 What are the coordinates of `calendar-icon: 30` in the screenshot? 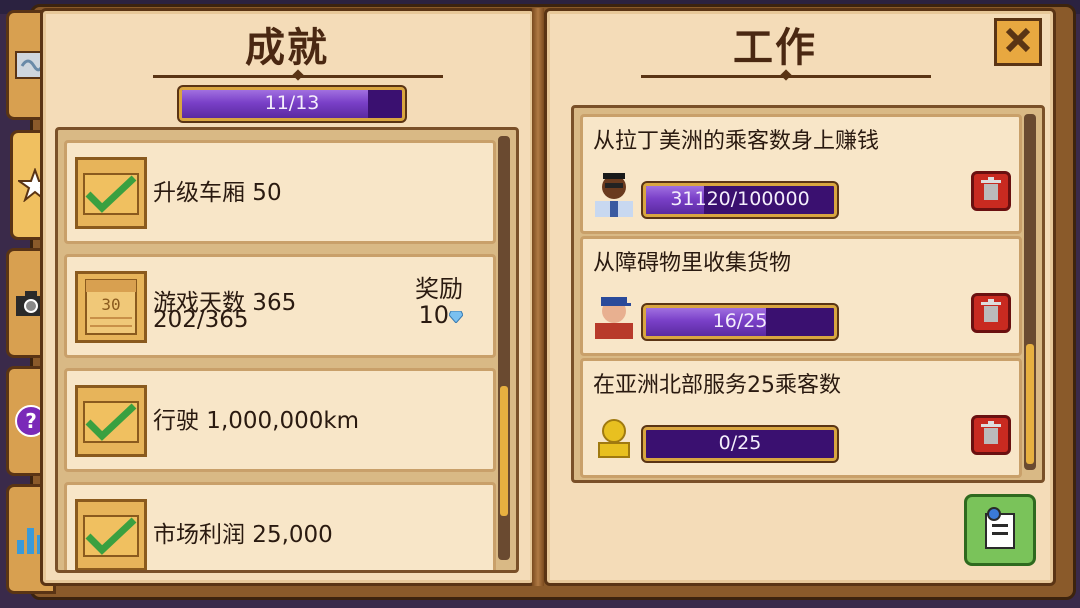 It's located at (111, 307).